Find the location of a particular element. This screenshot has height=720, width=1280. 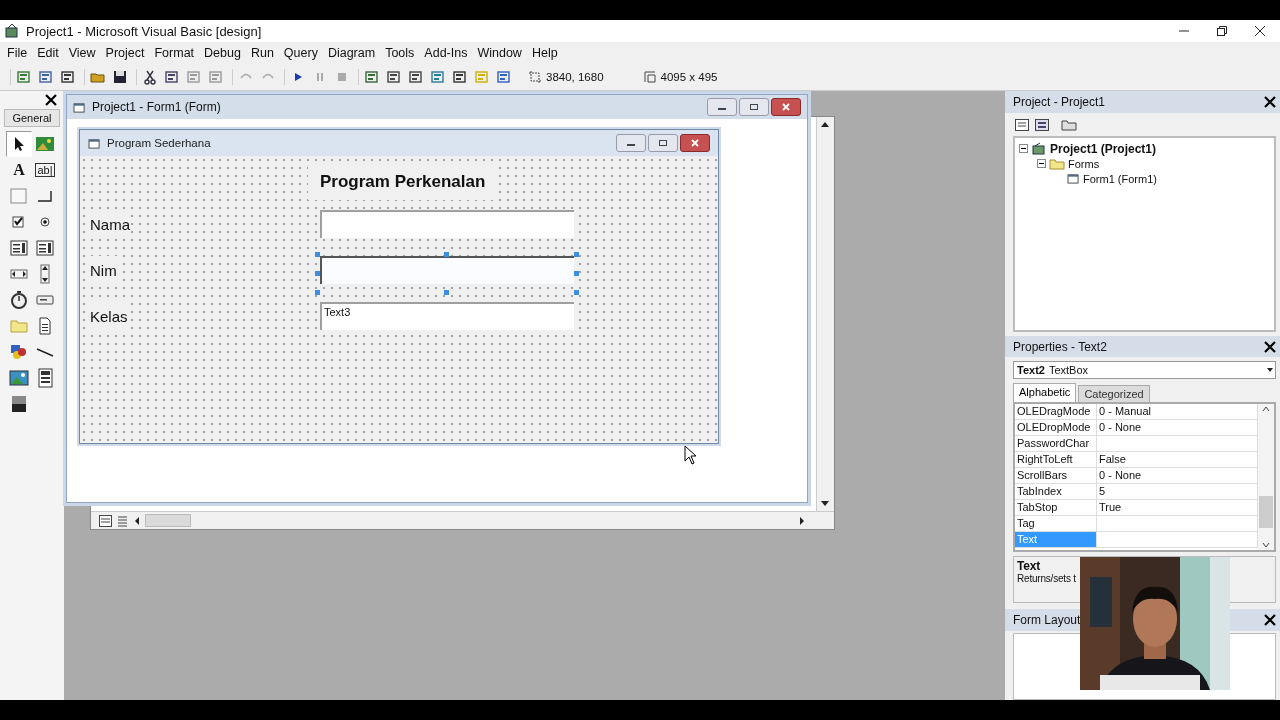

designer-title: Project1 - Form1 (Form) is located at coordinates (157, 107).